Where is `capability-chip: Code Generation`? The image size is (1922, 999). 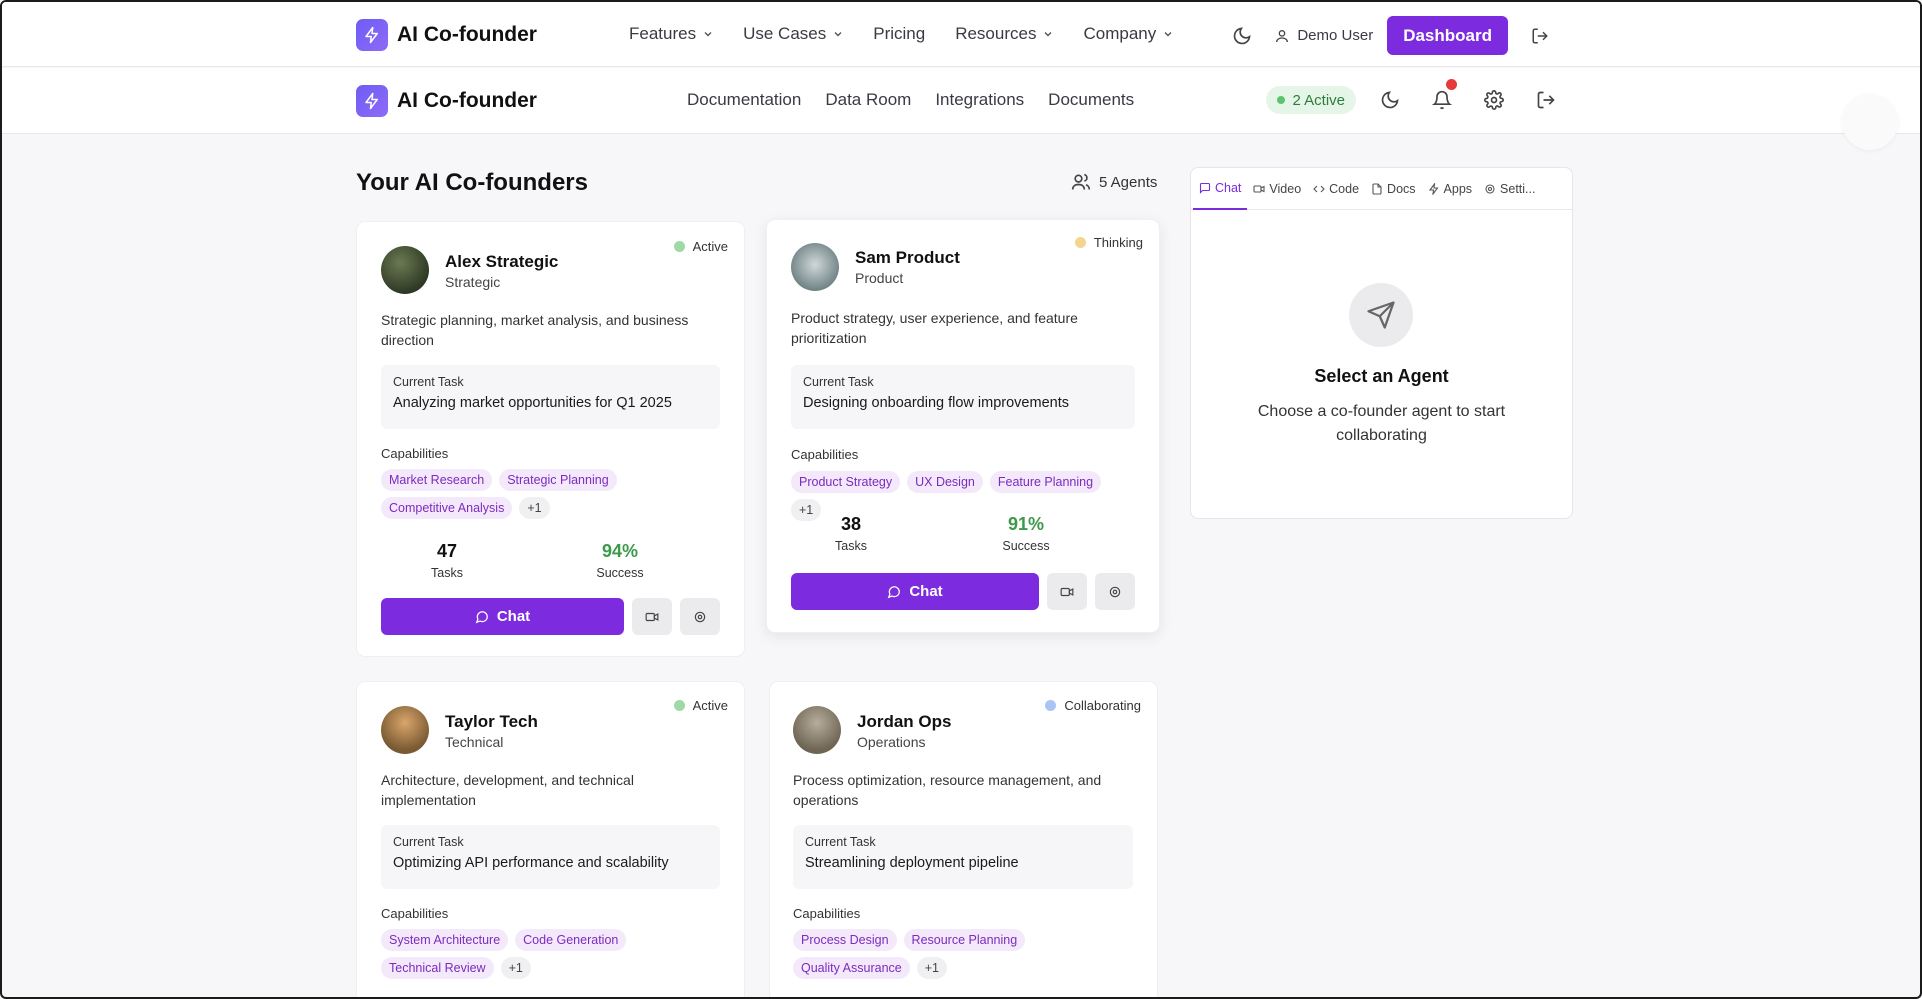 capability-chip: Code Generation is located at coordinates (571, 940).